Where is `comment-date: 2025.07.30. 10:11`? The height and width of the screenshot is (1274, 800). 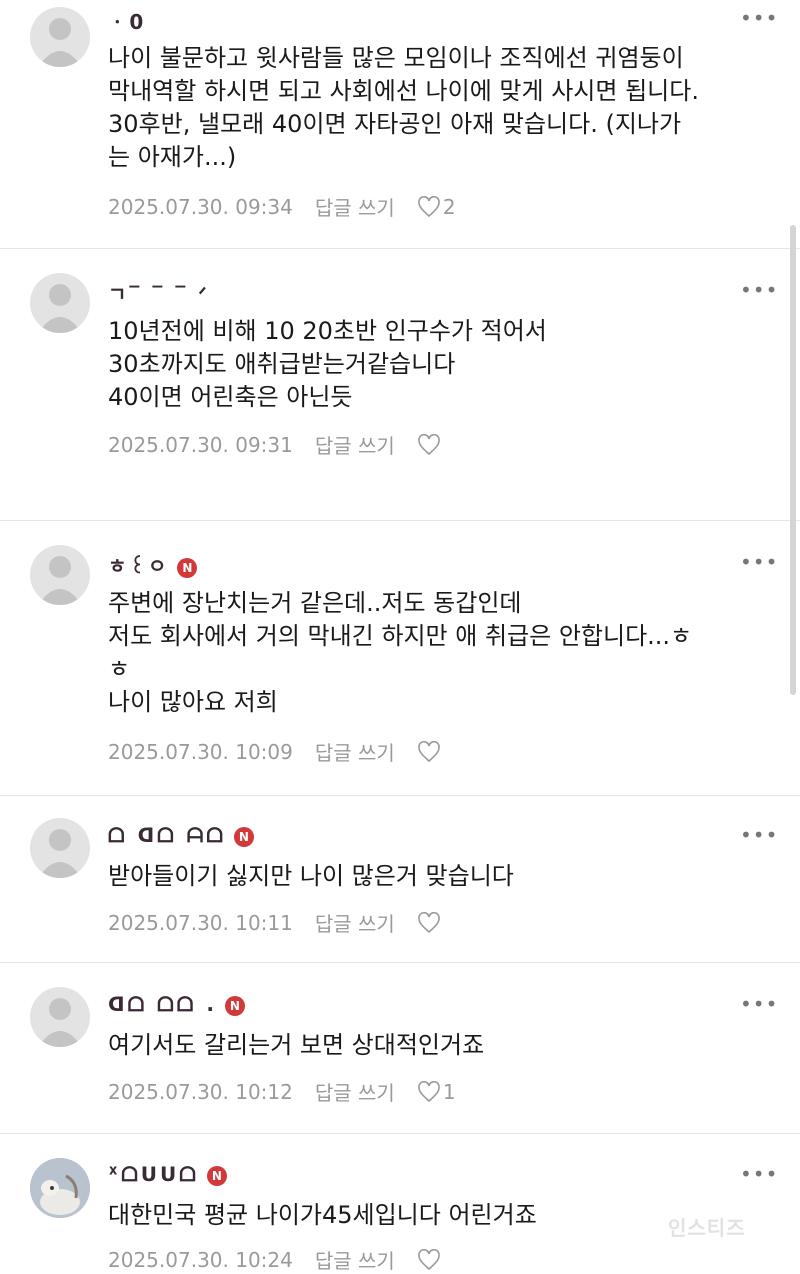
comment-date: 2025.07.30. 10:11 is located at coordinates (200, 922).